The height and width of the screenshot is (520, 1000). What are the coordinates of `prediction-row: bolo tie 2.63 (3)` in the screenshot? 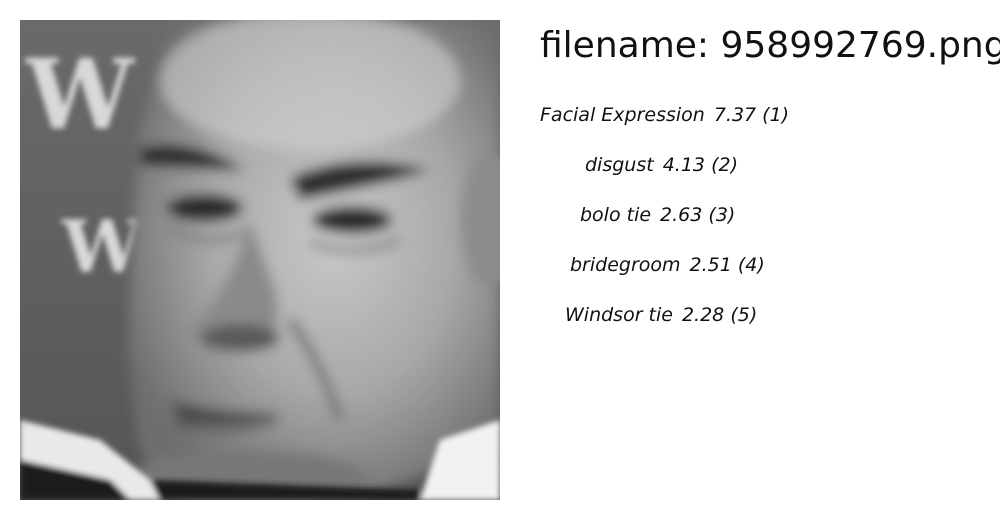 It's located at (657, 215).